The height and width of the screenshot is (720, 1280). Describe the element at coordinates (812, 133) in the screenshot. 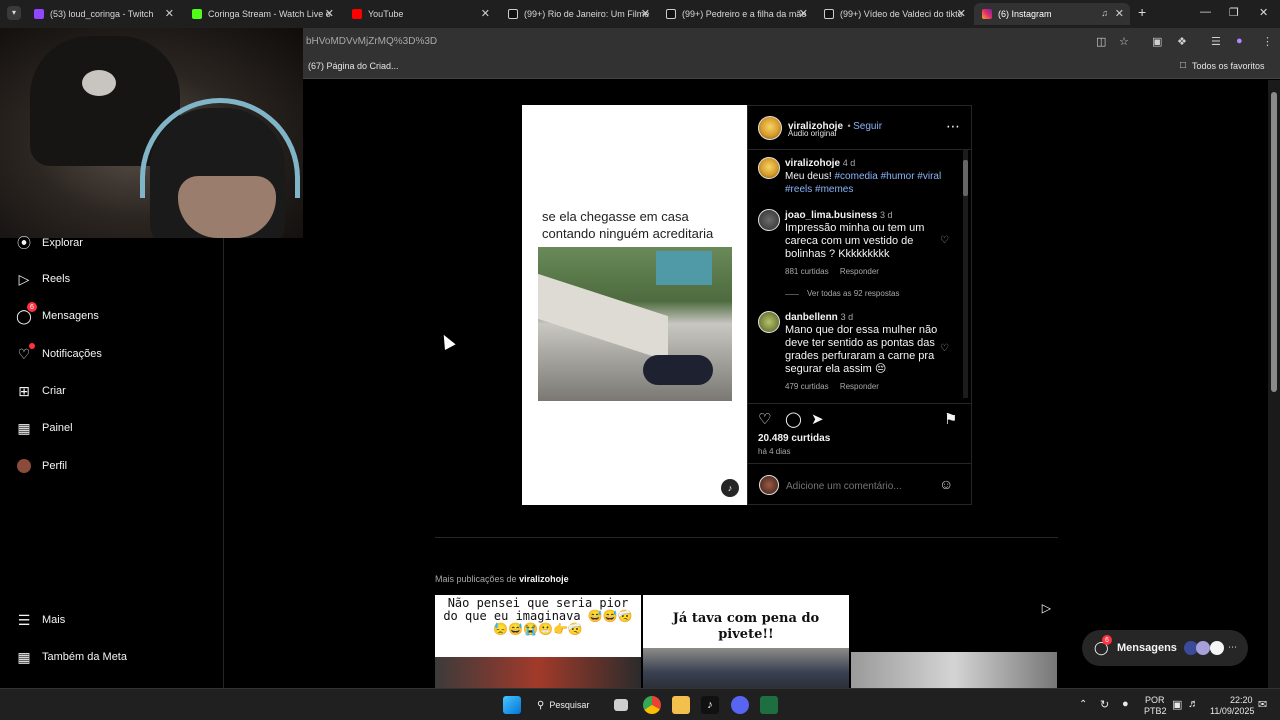

I see `audio-label: Áudio original` at that location.